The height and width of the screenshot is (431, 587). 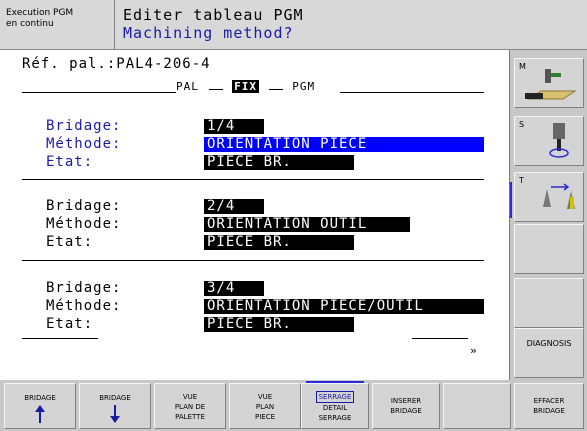 I want to click on bridage-down-button: BRIDAGE, so click(x=115, y=406).